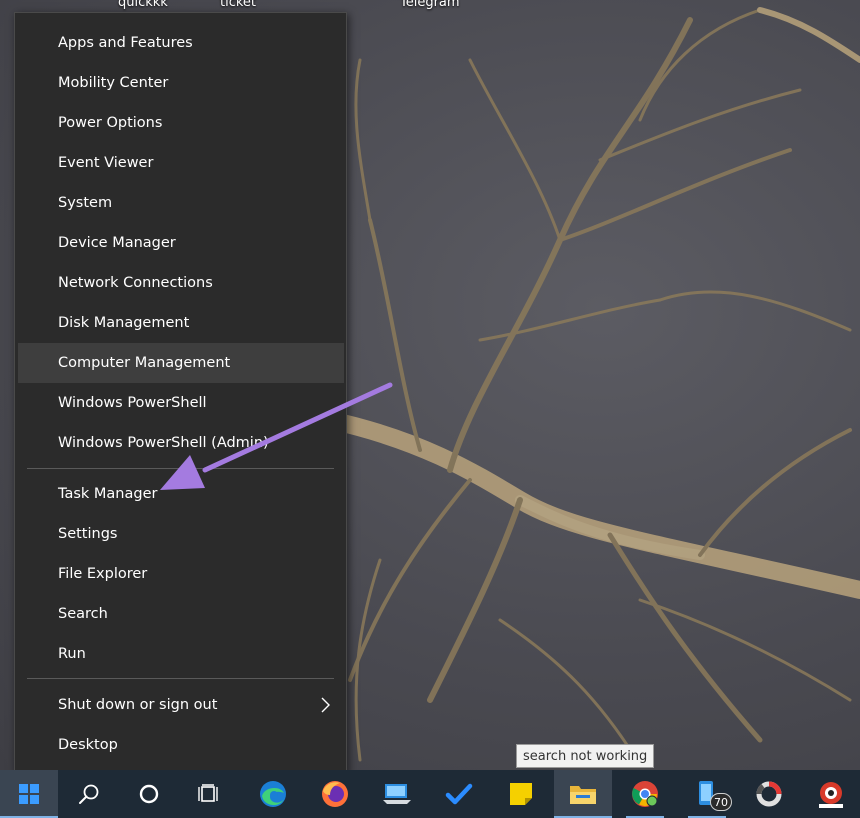 Image resolution: width=860 pixels, height=818 pixels. I want to click on taskbar-app-chrome, so click(645, 794).